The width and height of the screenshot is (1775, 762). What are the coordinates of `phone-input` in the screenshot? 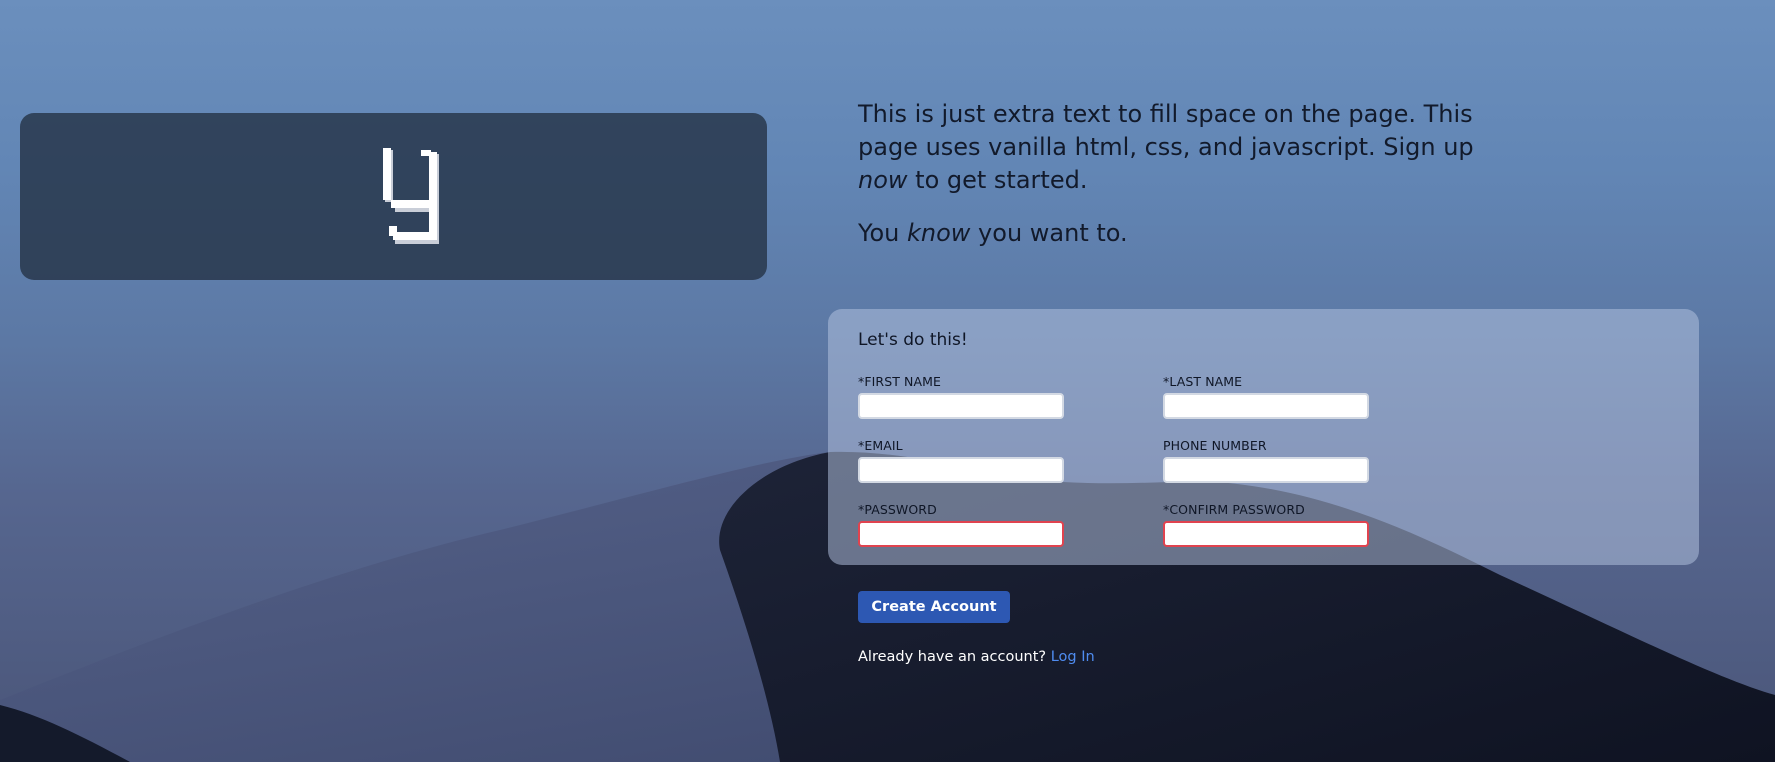 It's located at (1266, 470).